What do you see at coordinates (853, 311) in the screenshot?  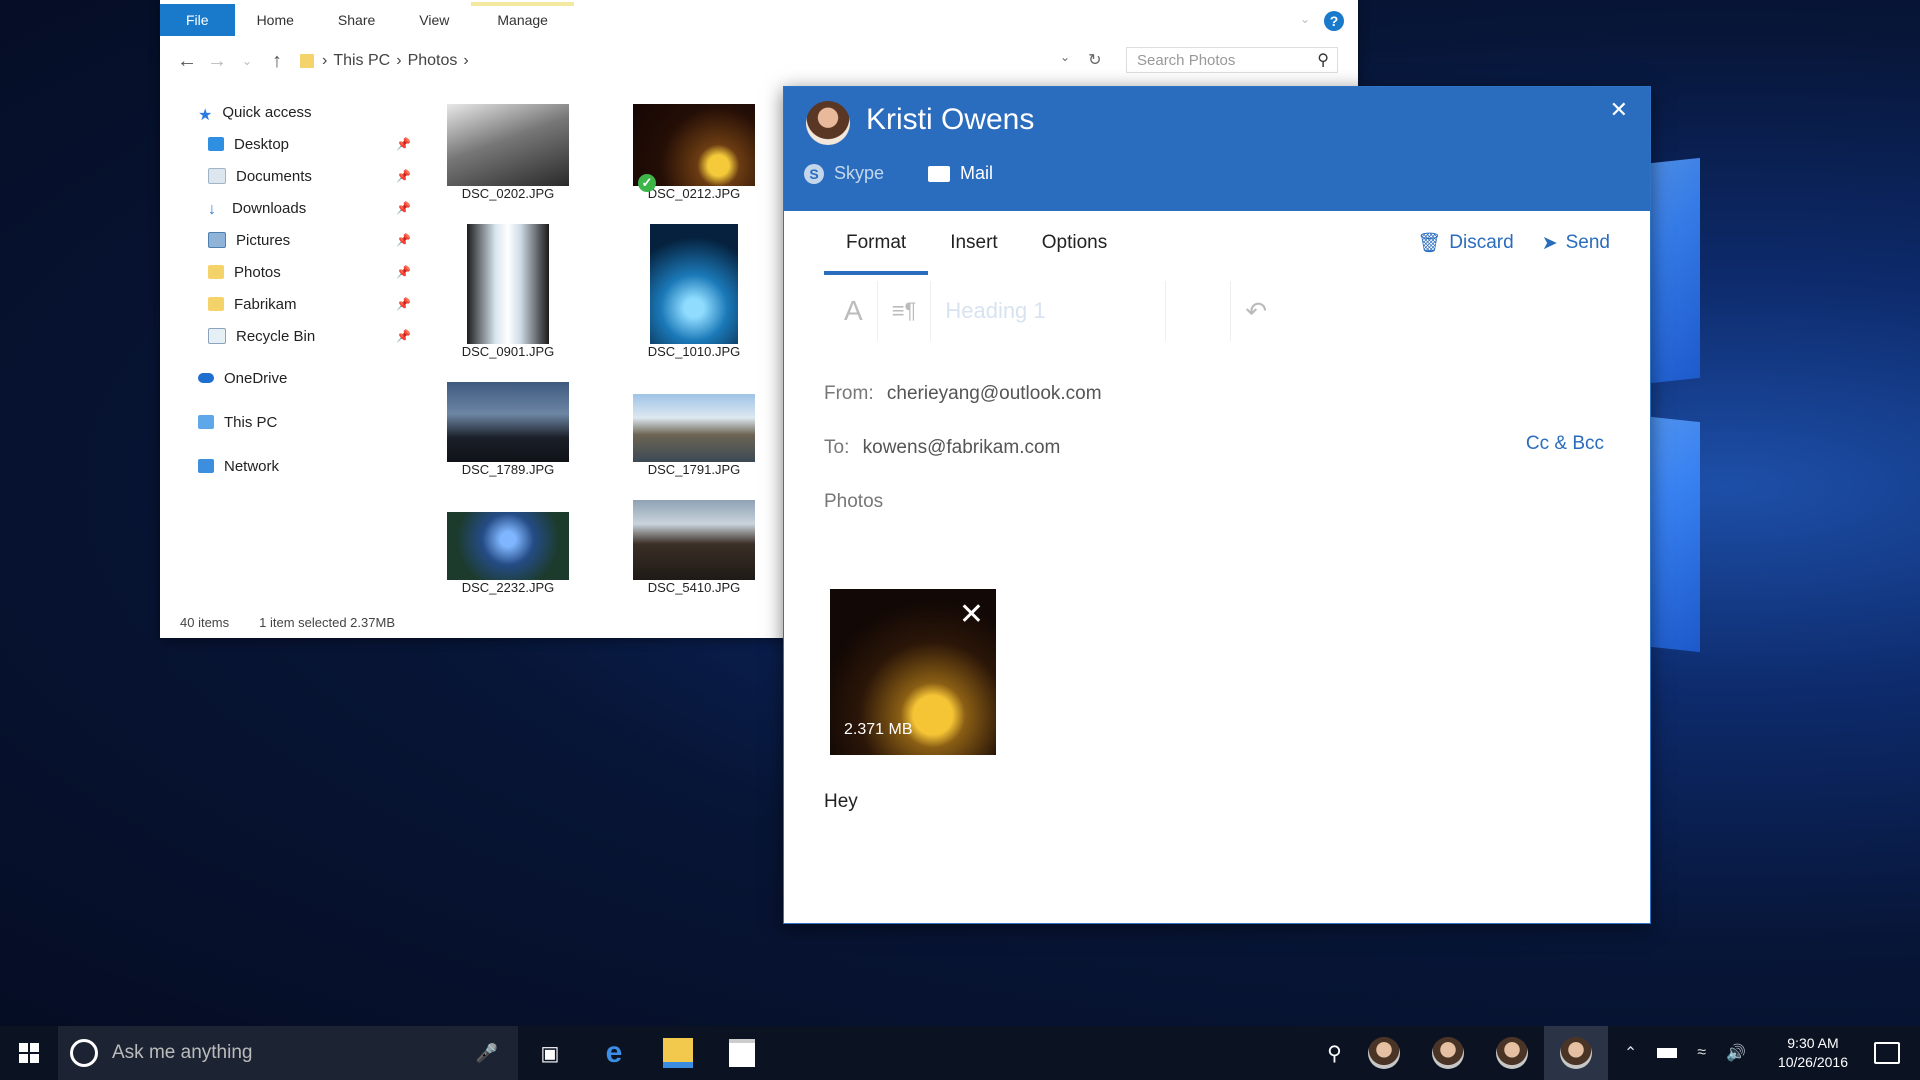 I see `font-icon: A` at bounding box center [853, 311].